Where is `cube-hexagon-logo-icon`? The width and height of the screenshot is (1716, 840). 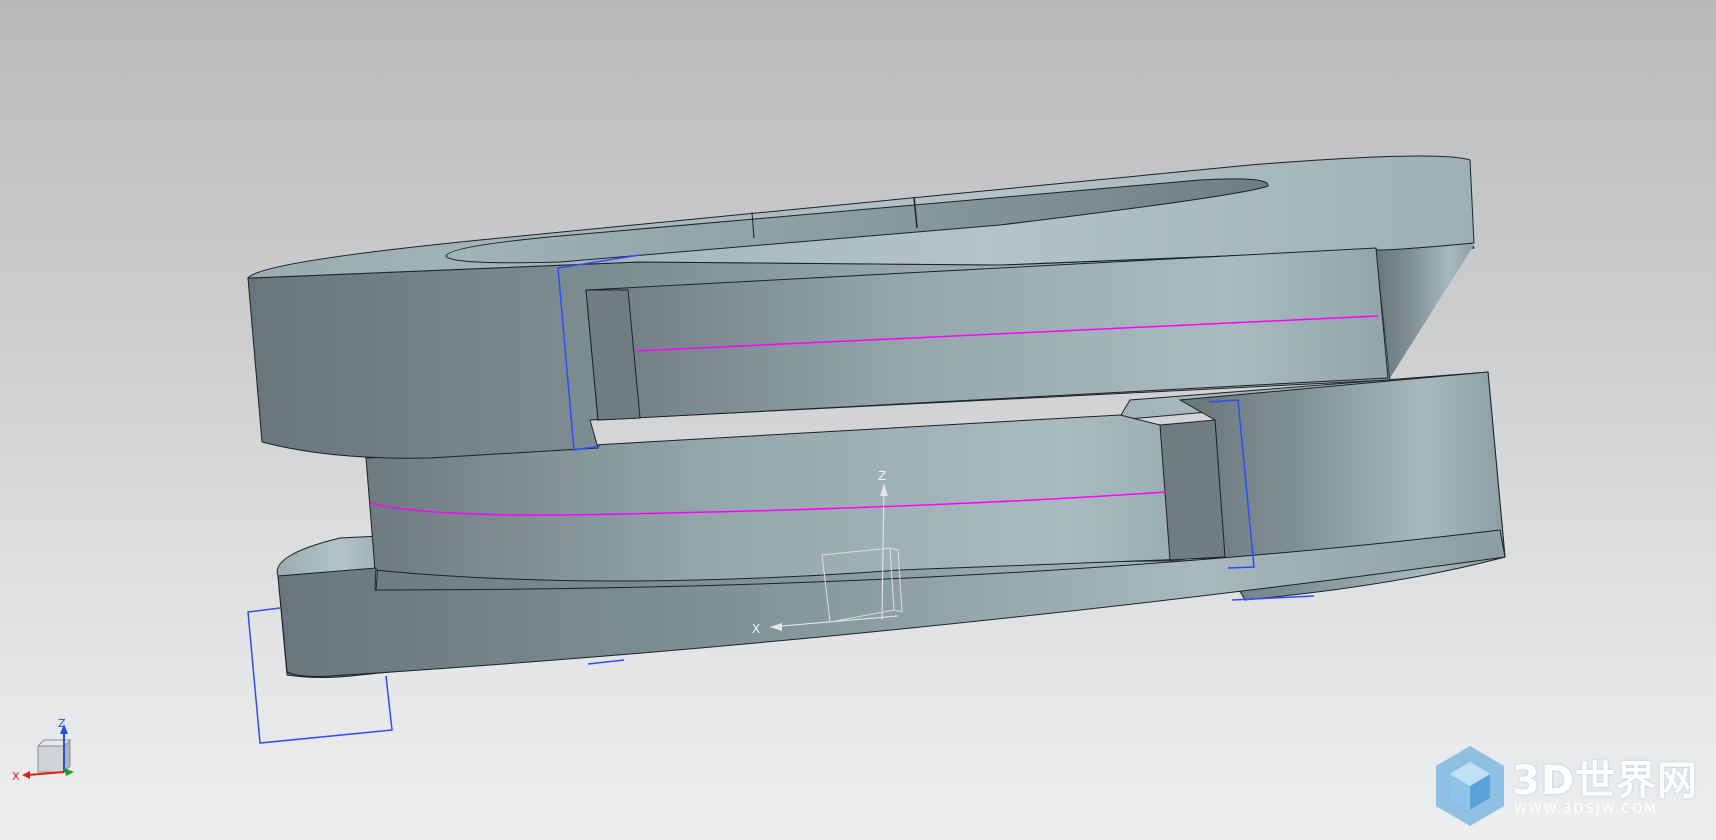
cube-hexagon-logo-icon is located at coordinates (1470, 786).